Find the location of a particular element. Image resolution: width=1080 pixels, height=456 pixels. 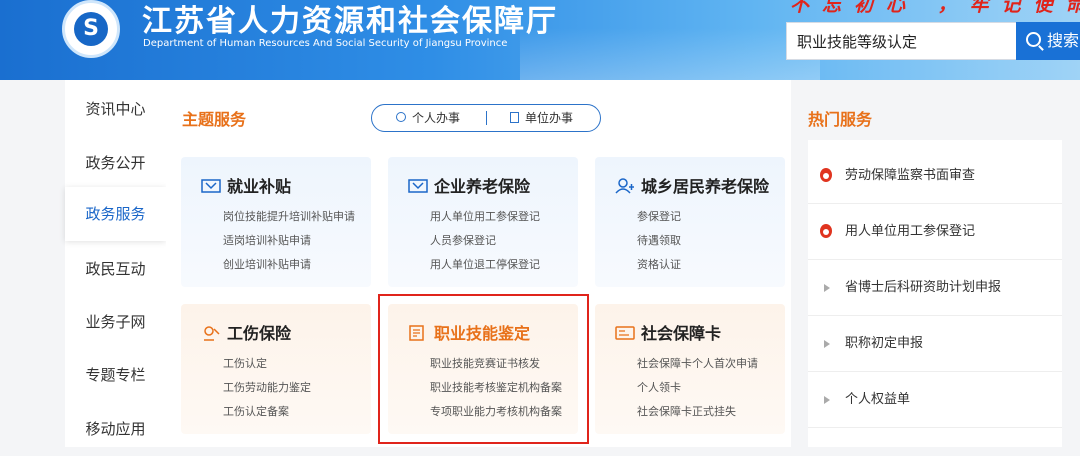

card-link: 社会保障卡个人首次申请 is located at coordinates (711, 364).